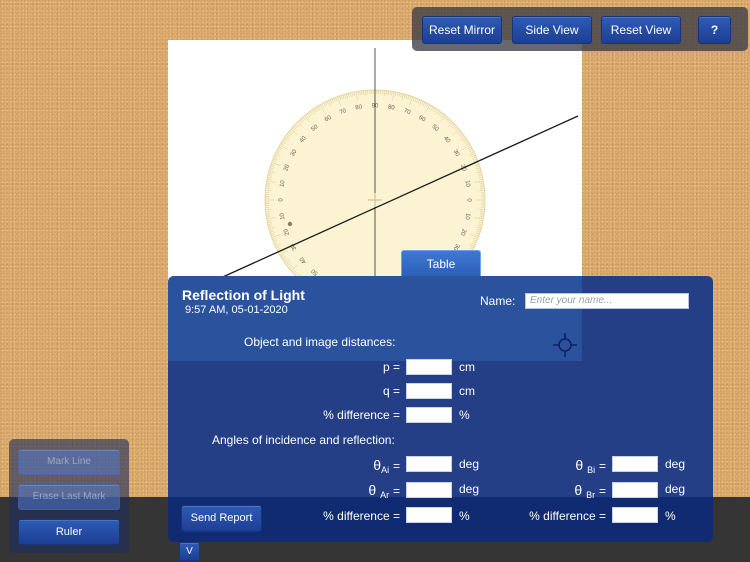 Image resolution: width=750 pixels, height=562 pixels. What do you see at coordinates (567, 516) in the screenshot?
I see `angle-b-diff-label: % difference =` at bounding box center [567, 516].